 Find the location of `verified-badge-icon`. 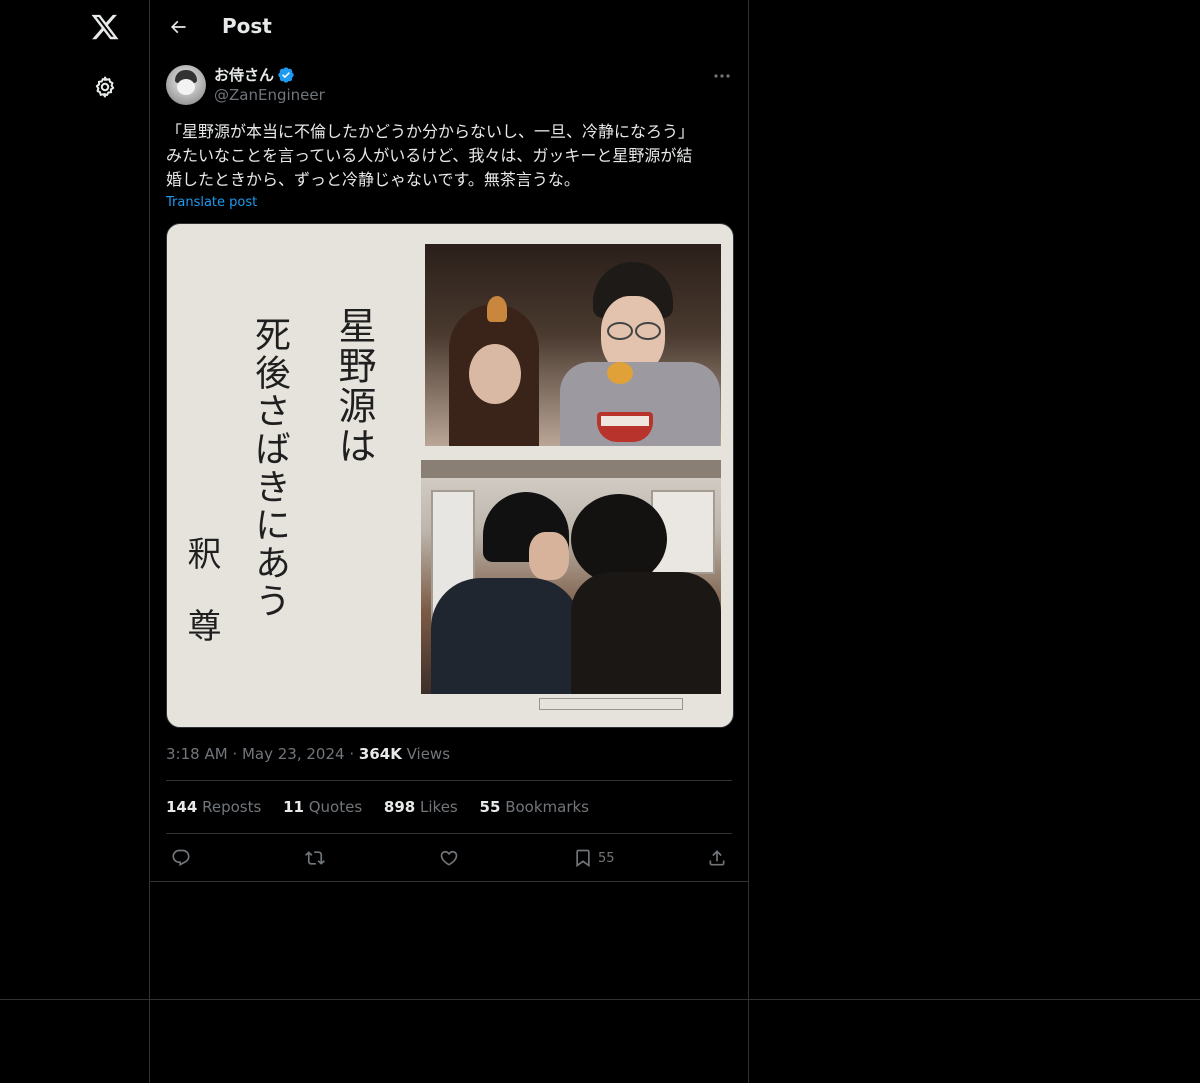

verified-badge-icon is located at coordinates (286, 75).